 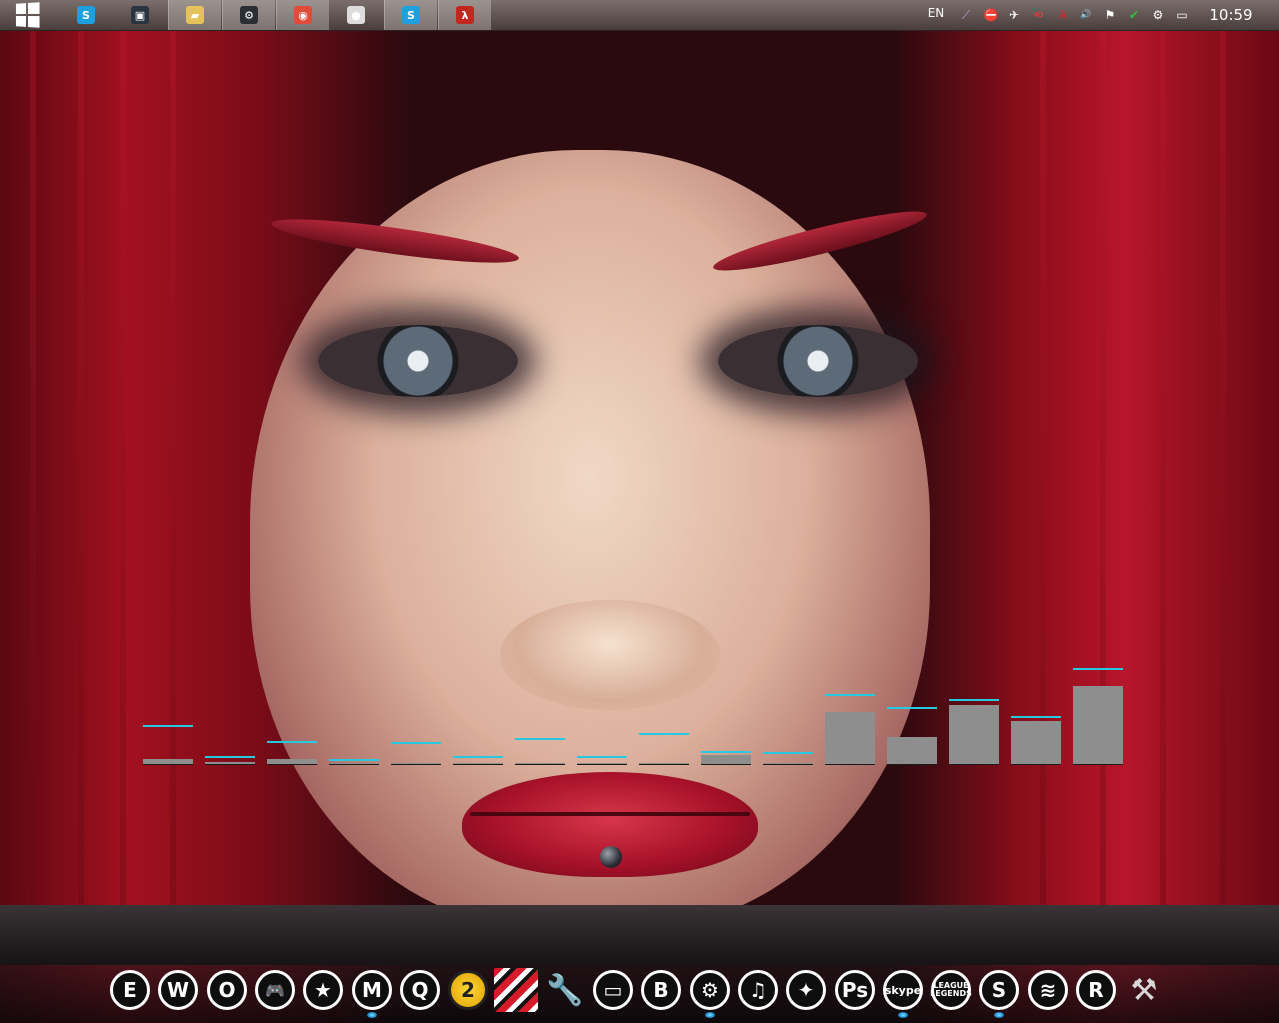 I want to click on wrench-icon: 🔧, so click(x=565, y=990).